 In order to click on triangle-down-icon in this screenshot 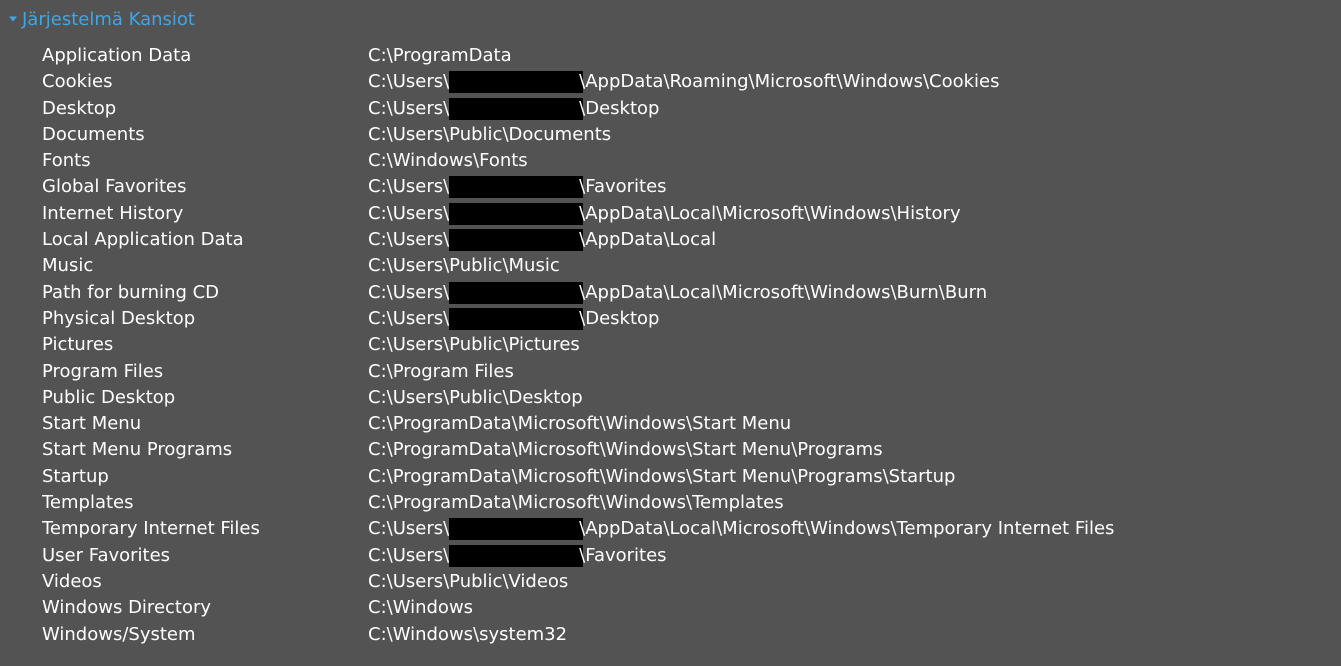, I will do `click(13, 19)`.